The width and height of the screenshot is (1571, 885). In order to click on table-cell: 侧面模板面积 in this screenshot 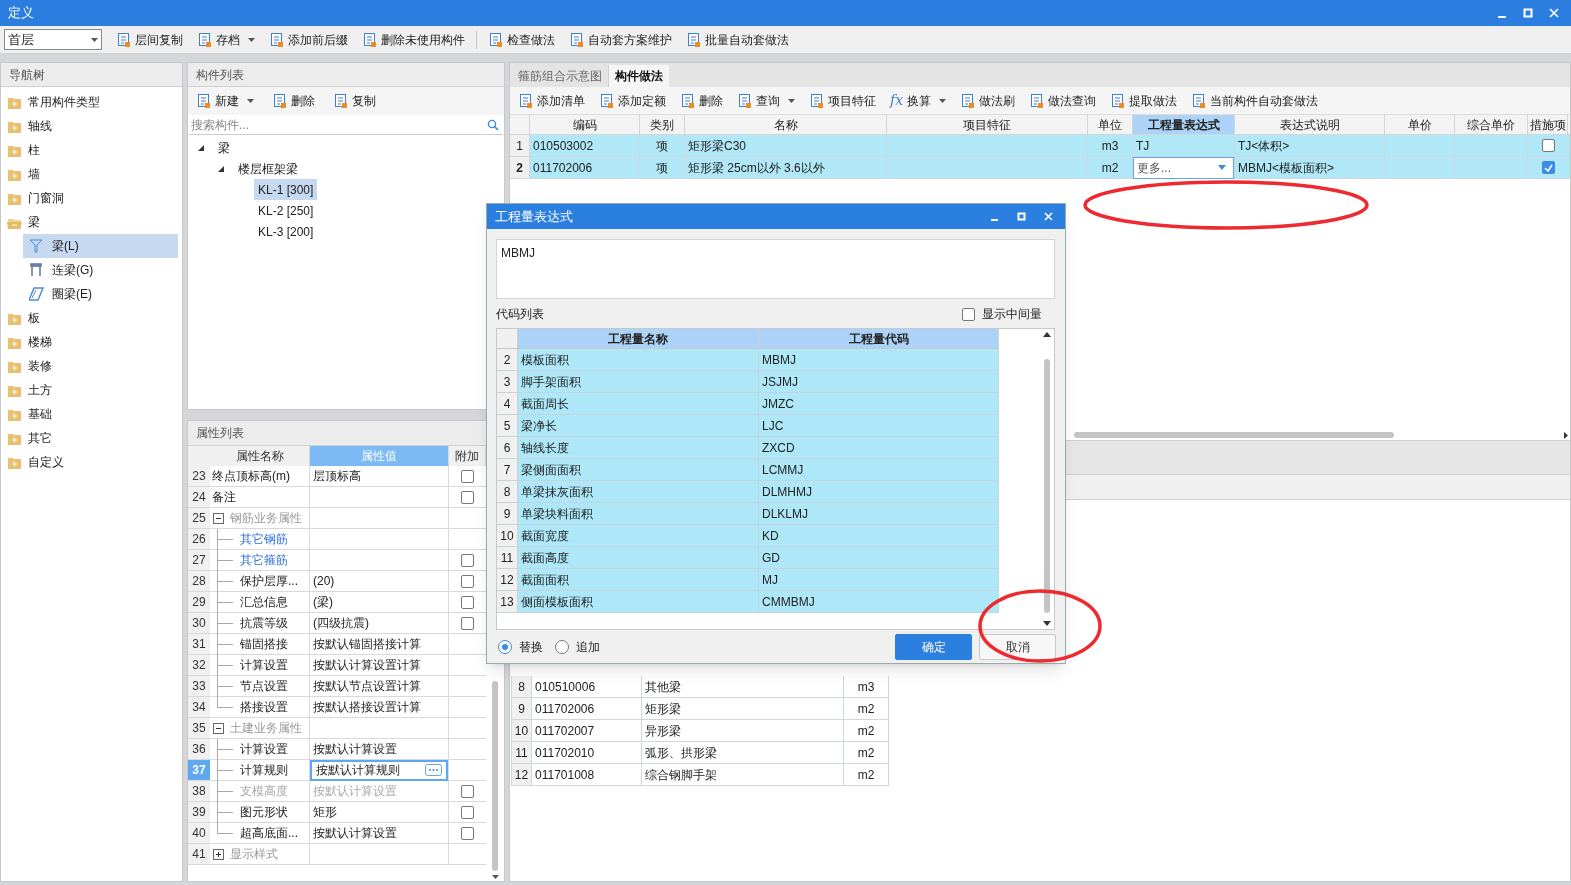, I will do `click(638, 601)`.